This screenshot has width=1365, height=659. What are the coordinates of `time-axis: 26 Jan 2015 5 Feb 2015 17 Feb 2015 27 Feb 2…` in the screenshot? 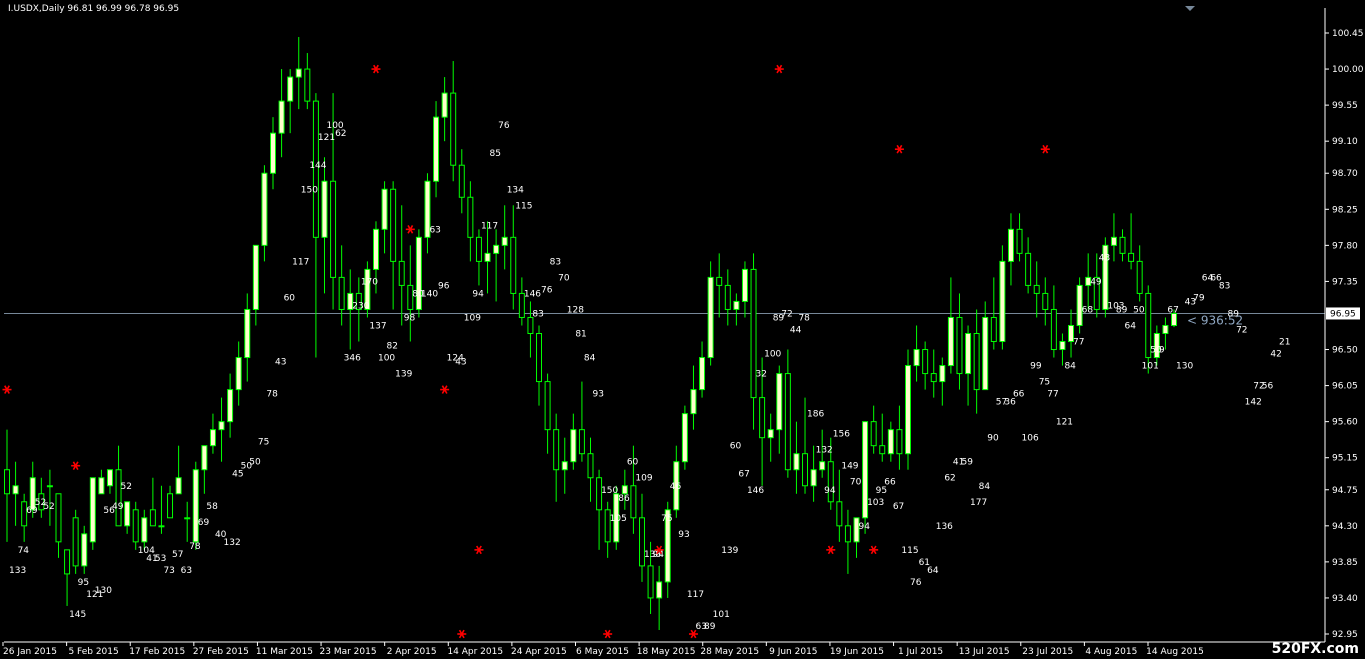 It's located at (663, 649).